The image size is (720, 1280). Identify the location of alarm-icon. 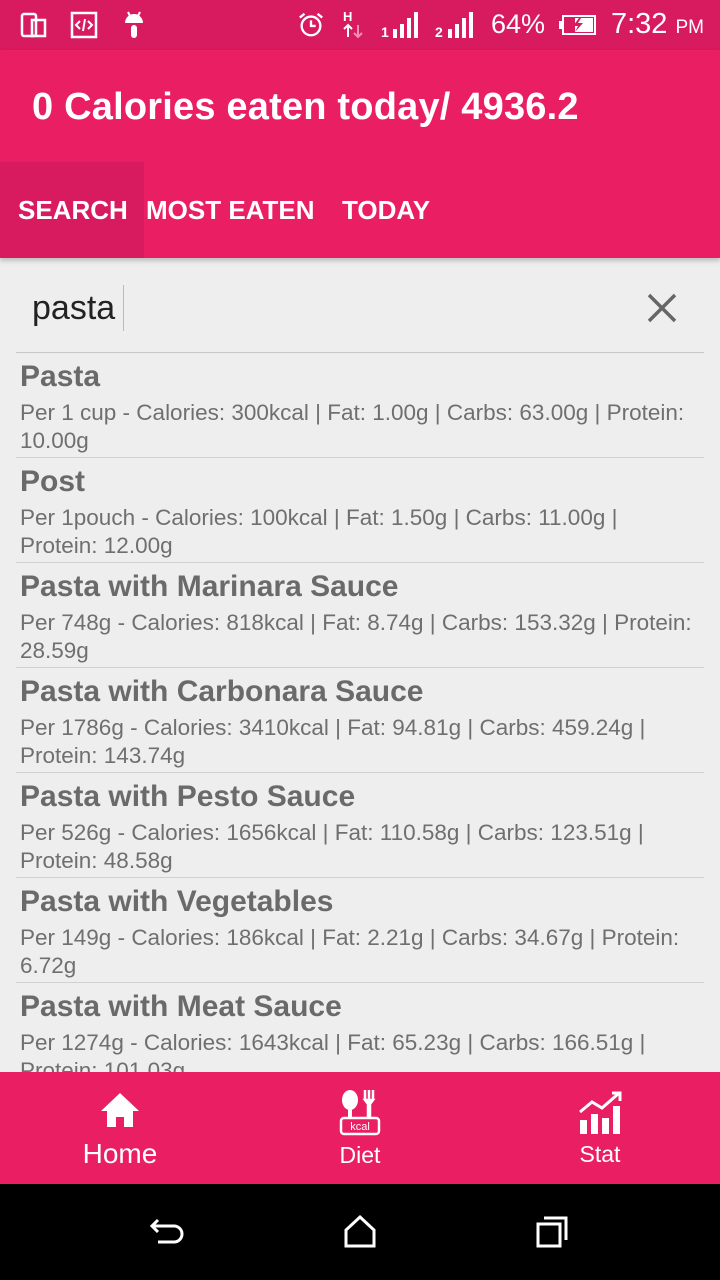
(311, 25).